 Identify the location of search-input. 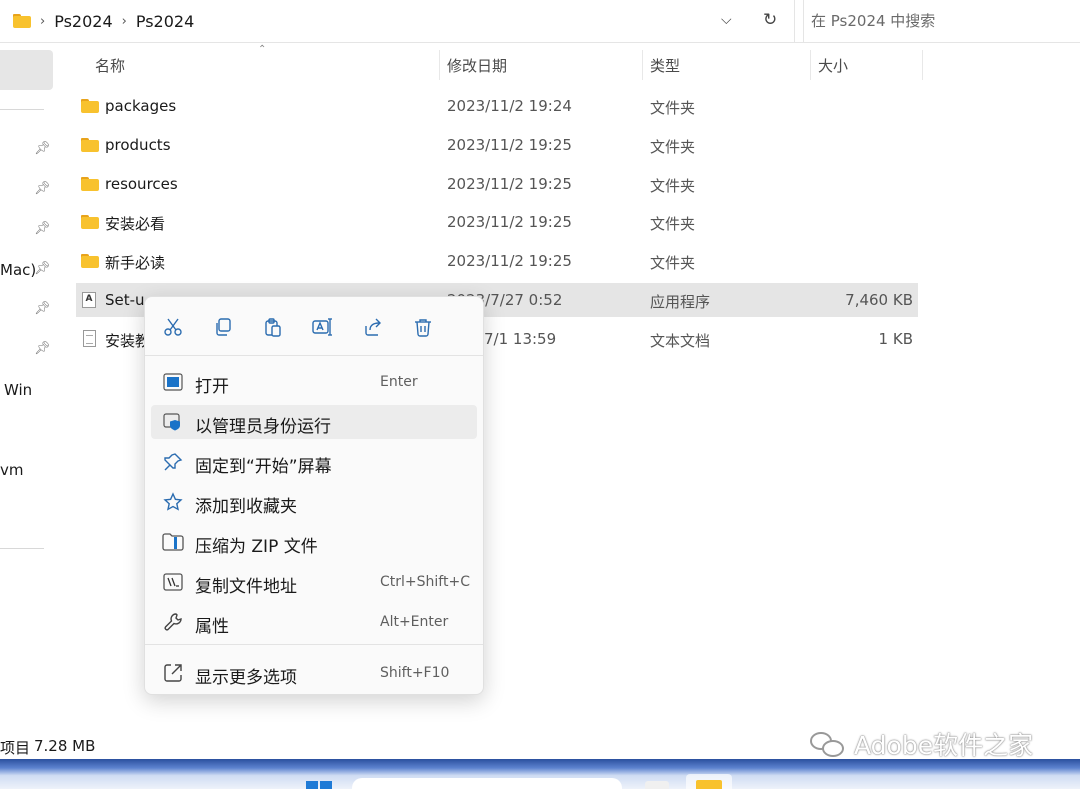
(941, 21).